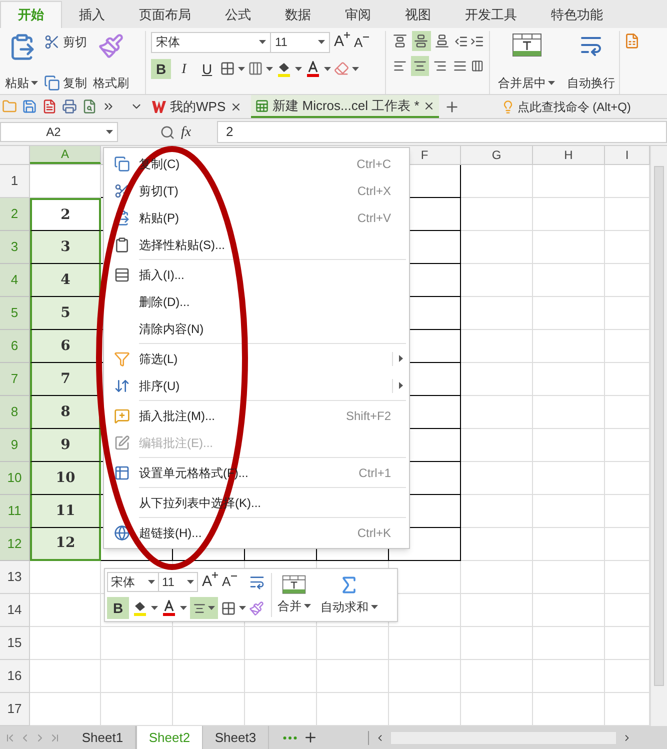 This screenshot has width=667, height=749. Describe the element at coordinates (92, 14) in the screenshot. I see `ribbon-tab: 插入` at that location.